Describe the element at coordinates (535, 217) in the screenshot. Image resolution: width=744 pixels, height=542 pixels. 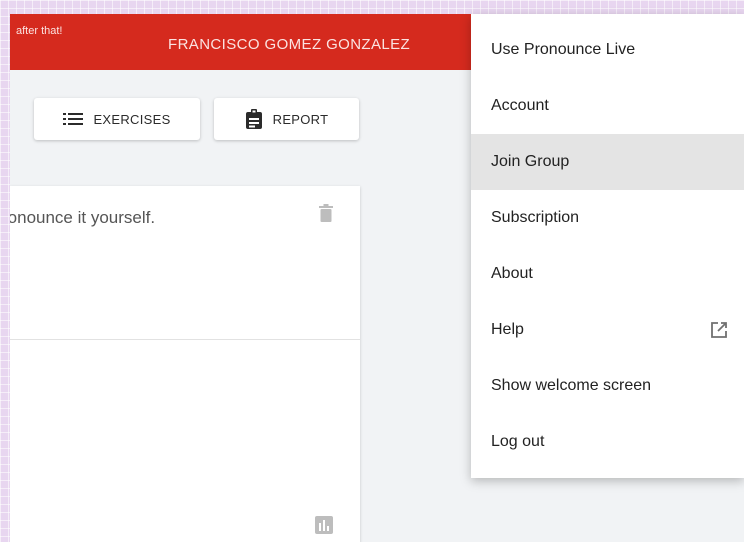
I see `menu-item-label: Subscription` at that location.